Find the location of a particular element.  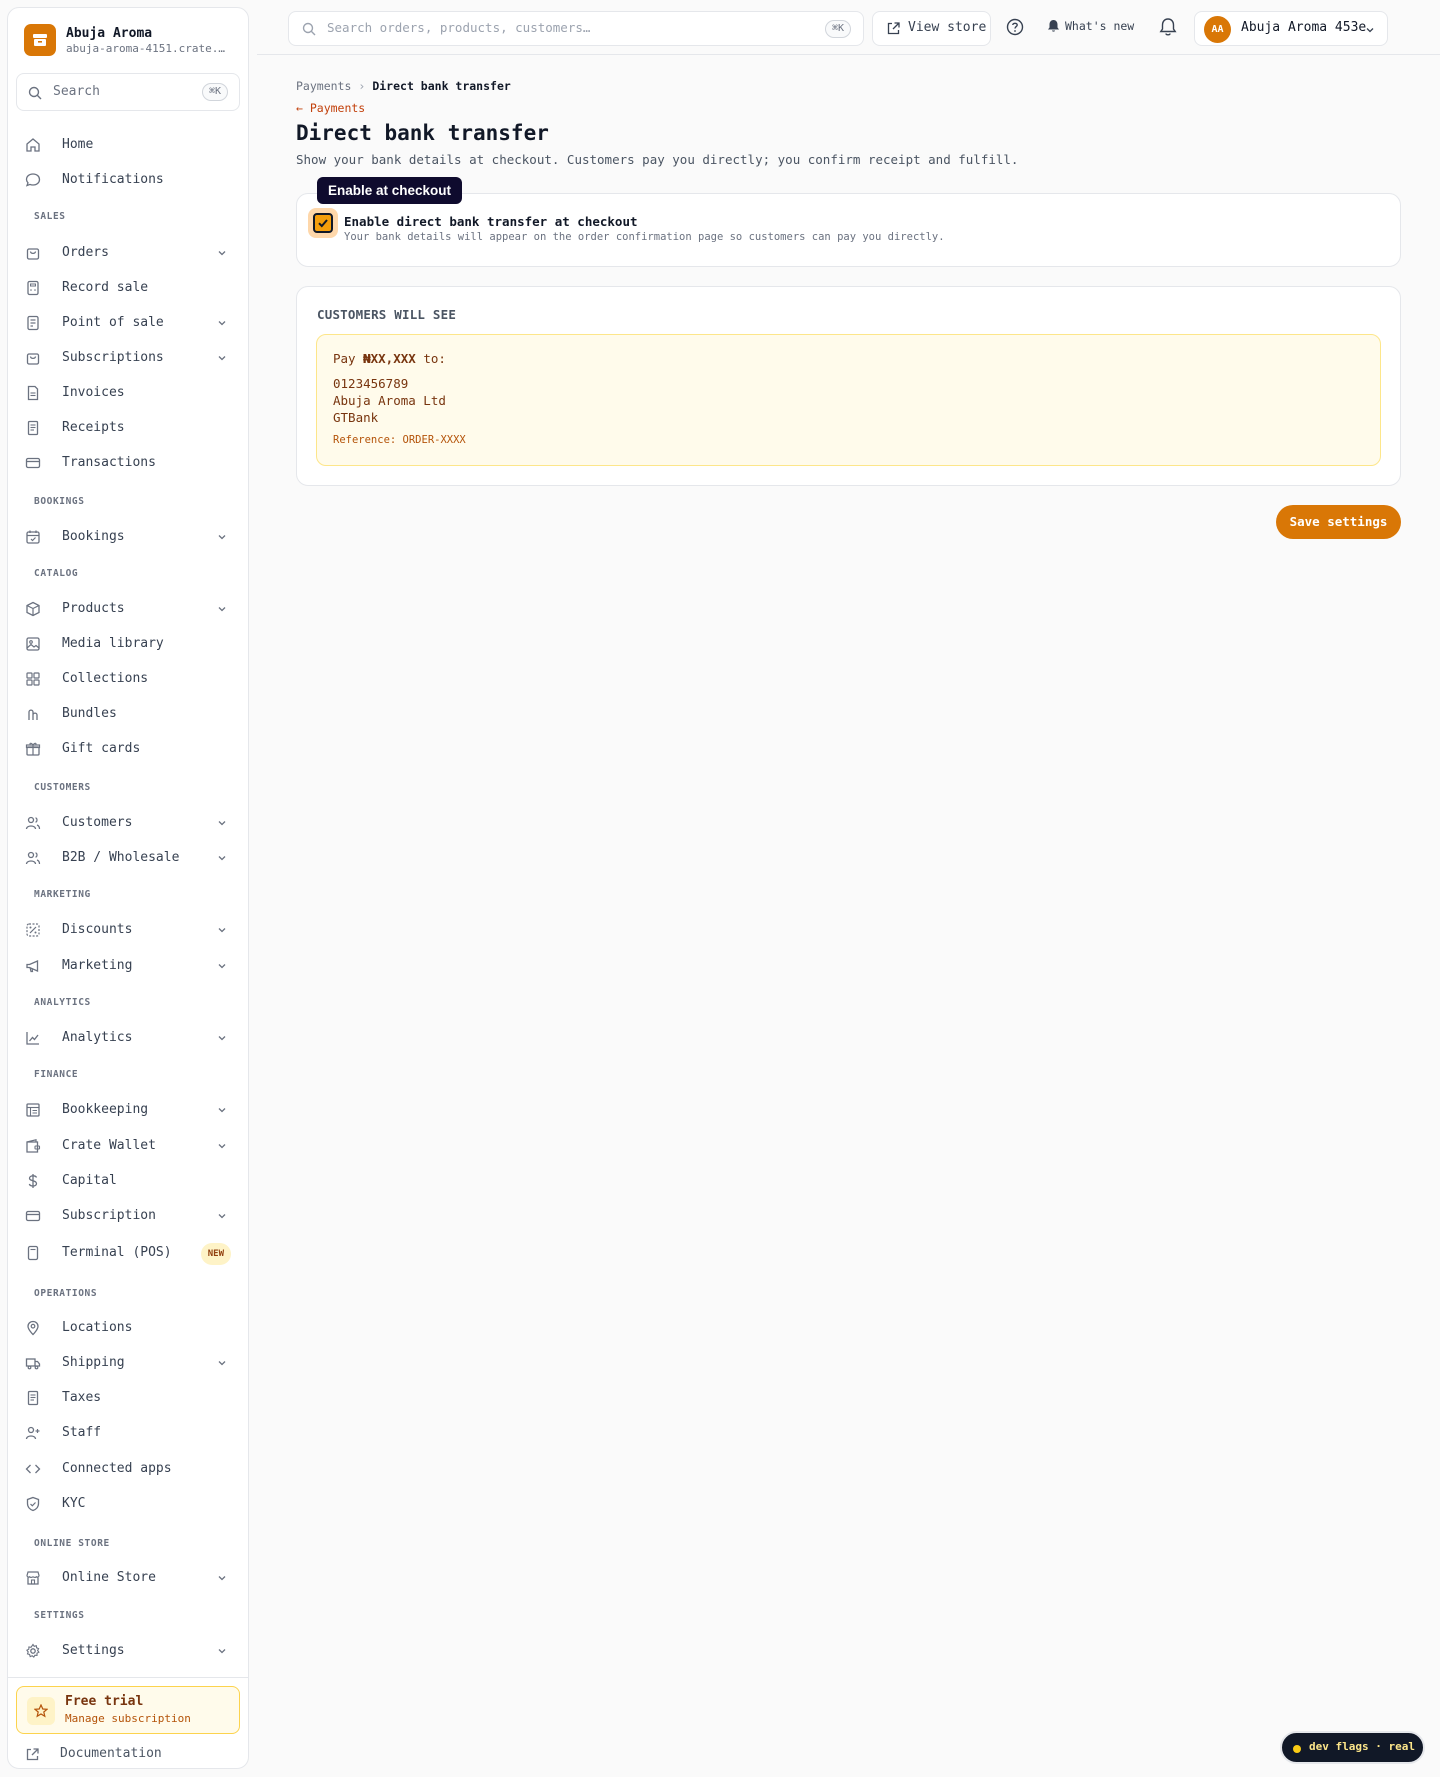

sidebar-item-media-library: Media library is located at coordinates (128, 644).